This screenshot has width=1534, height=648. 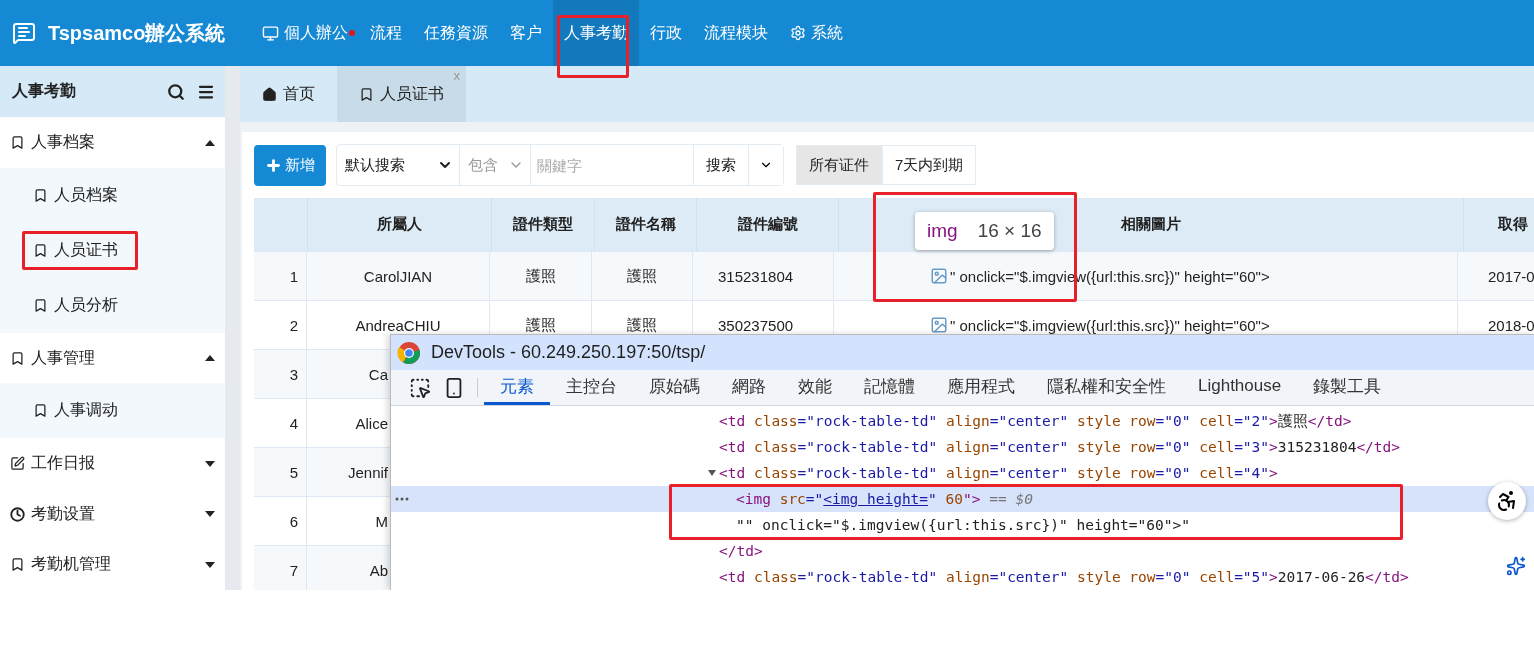 What do you see at coordinates (1064, 577) in the screenshot?
I see `code-line: <td class="rock-table-td" align="center" style row="0" cell="5">2017-06-26</td>` at bounding box center [1064, 577].